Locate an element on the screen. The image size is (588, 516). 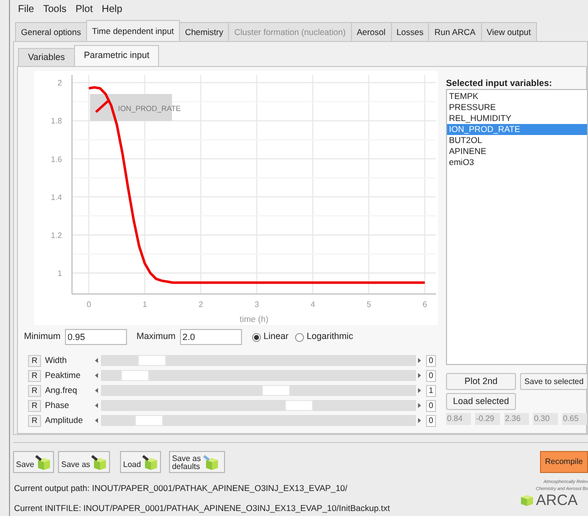
tab: Variables is located at coordinates (46, 57).